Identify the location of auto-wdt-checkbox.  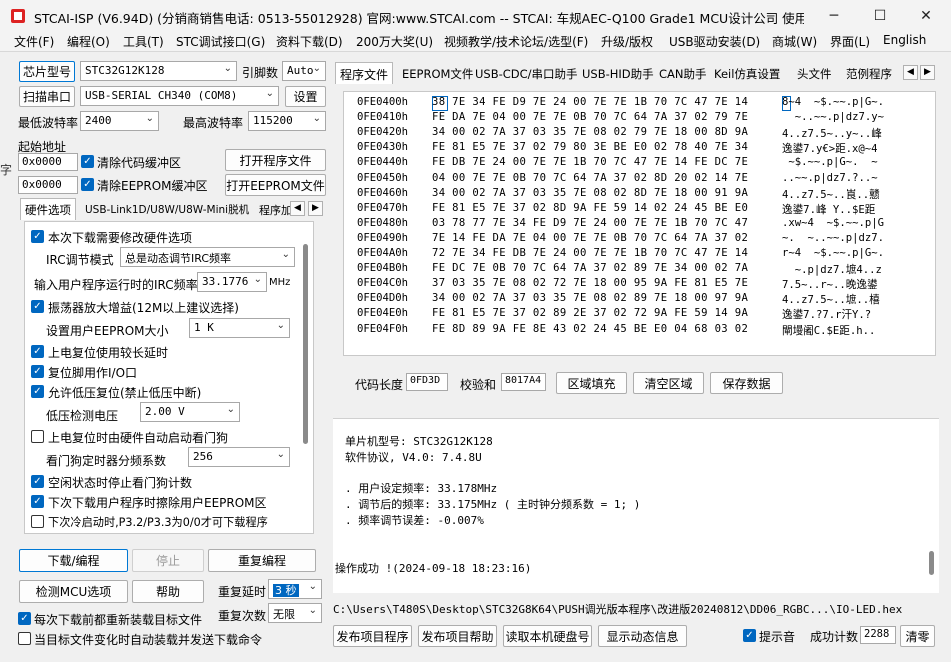
(37, 436).